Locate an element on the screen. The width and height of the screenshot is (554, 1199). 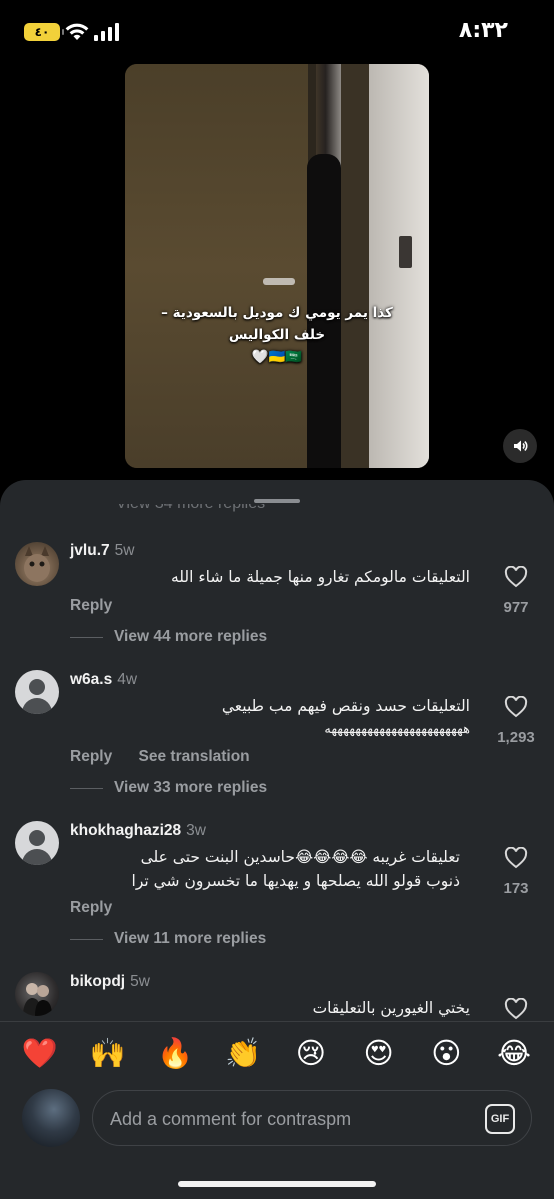
sheet-drag-handle is located at coordinates (277, 501).